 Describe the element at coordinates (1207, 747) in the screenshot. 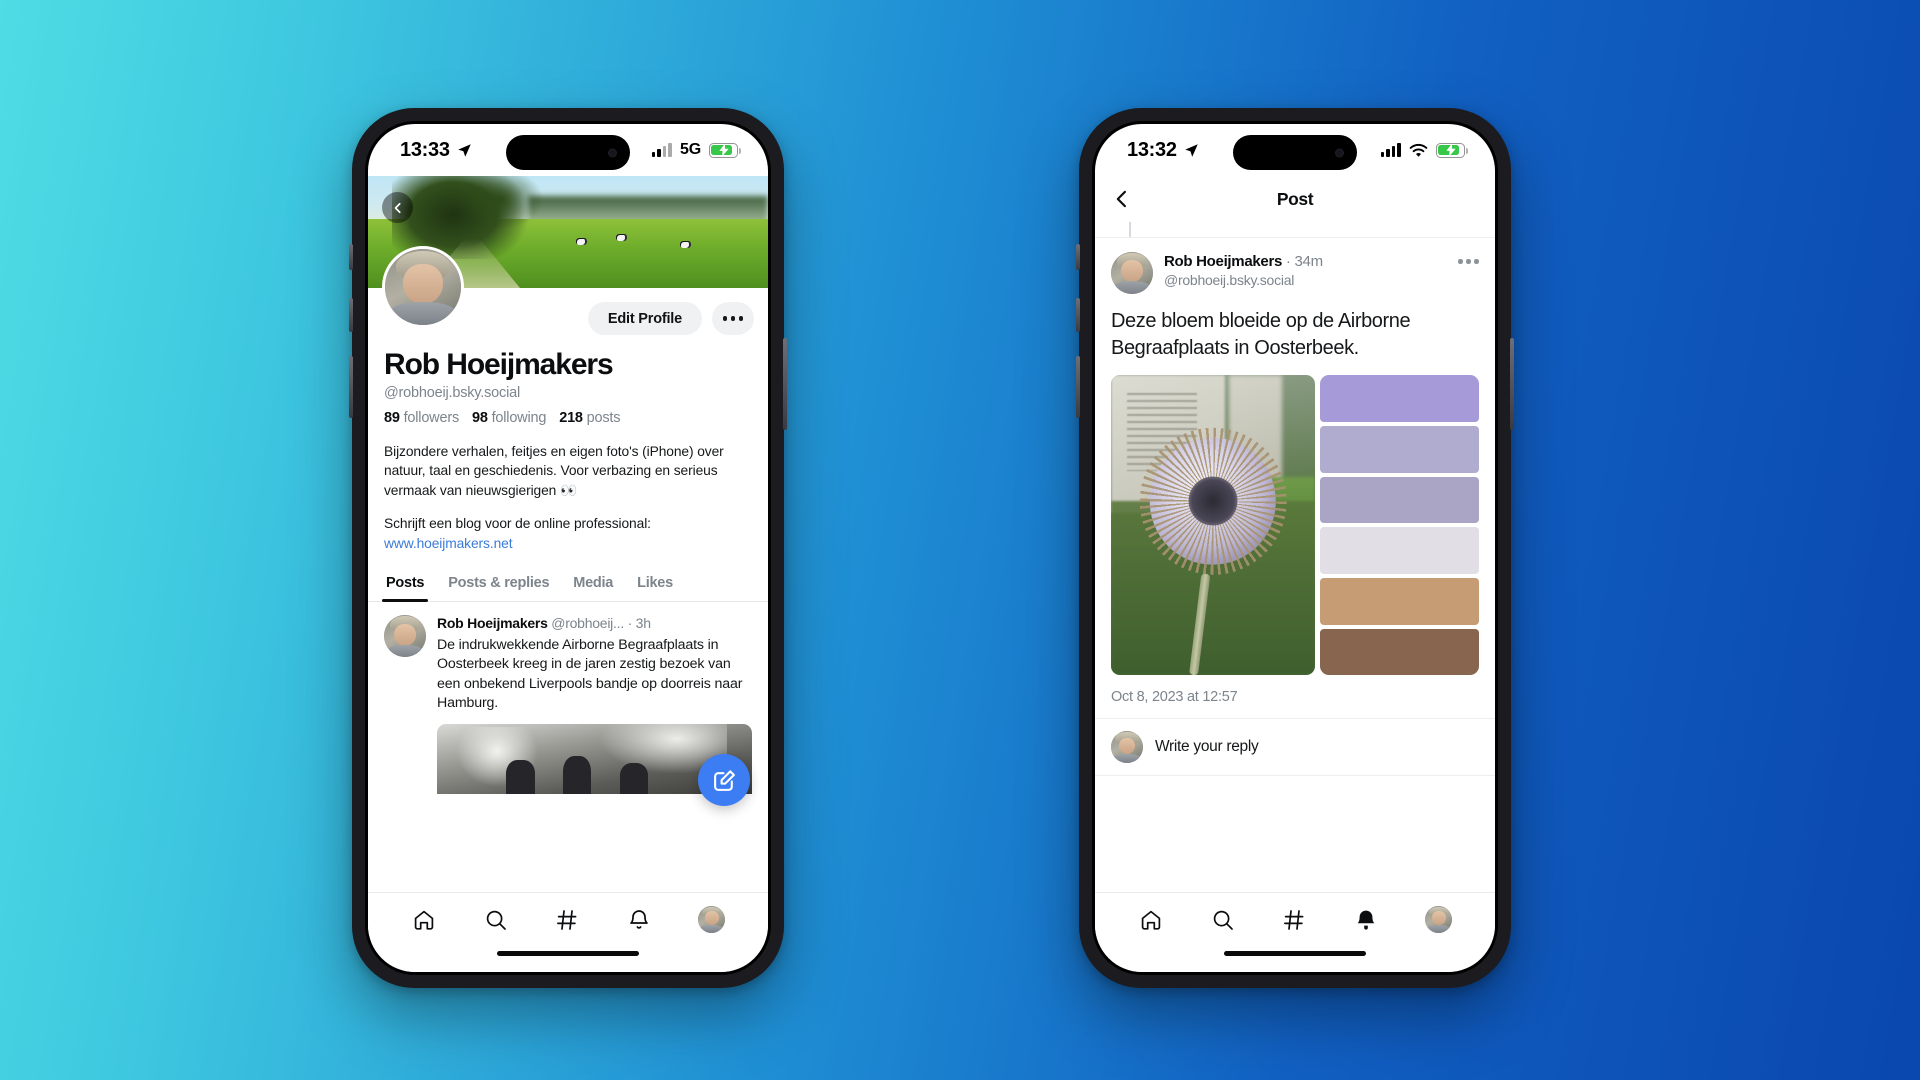

I see `reply-input: Write your reply` at that location.